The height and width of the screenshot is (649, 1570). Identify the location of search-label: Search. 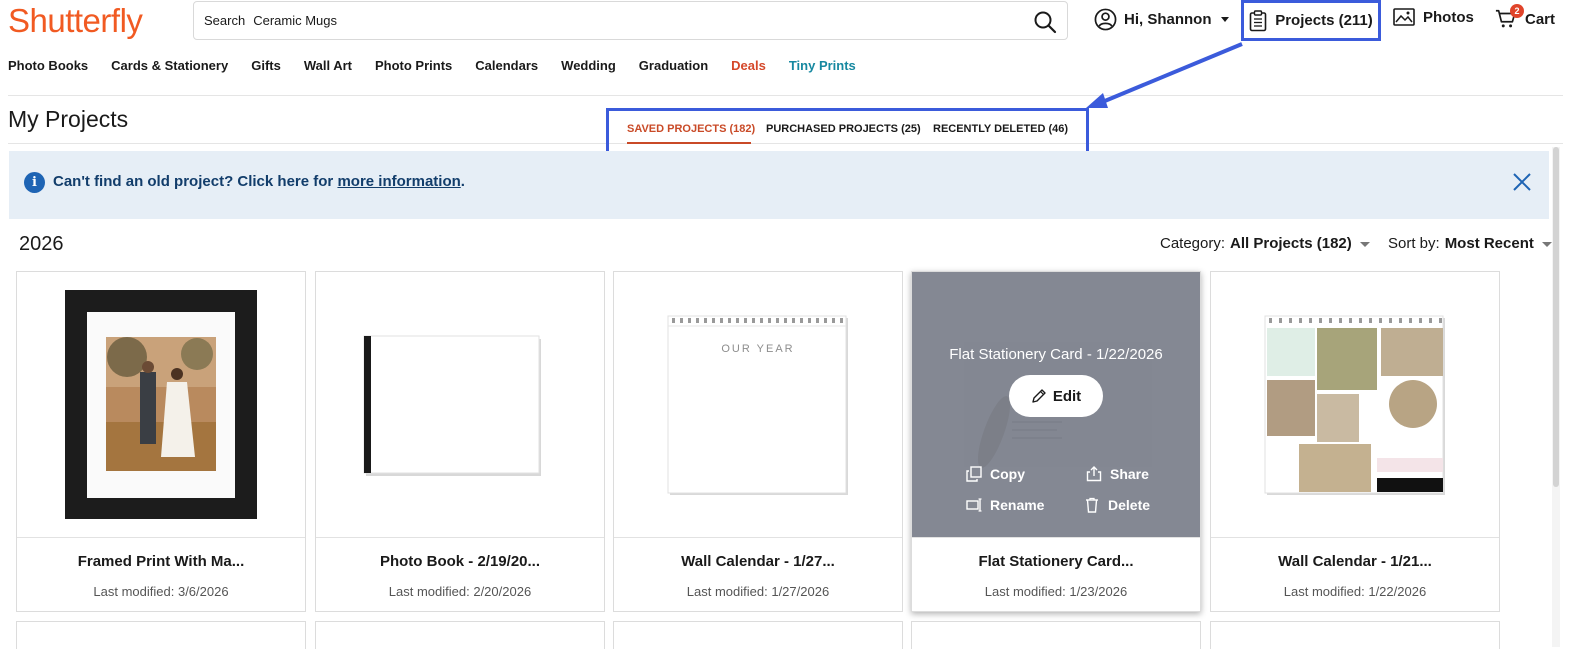
(225, 20).